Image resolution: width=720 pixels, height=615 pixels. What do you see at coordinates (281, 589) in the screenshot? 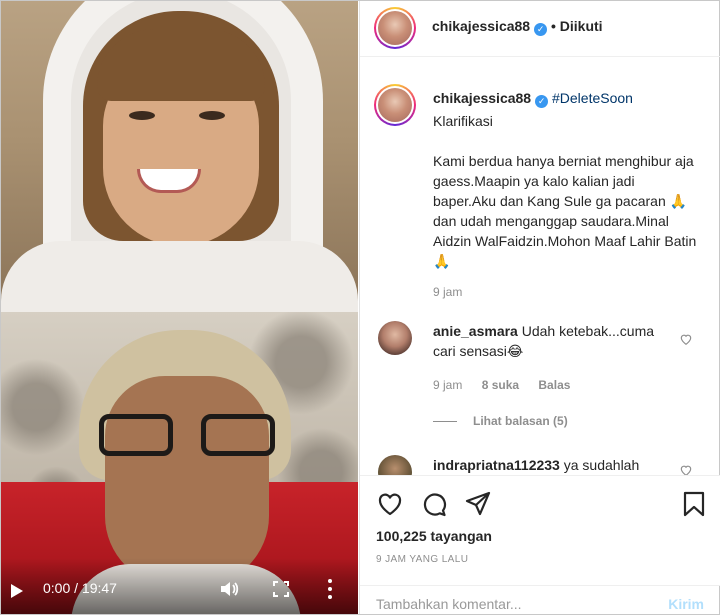
I see `fullscreen-icon` at bounding box center [281, 589].